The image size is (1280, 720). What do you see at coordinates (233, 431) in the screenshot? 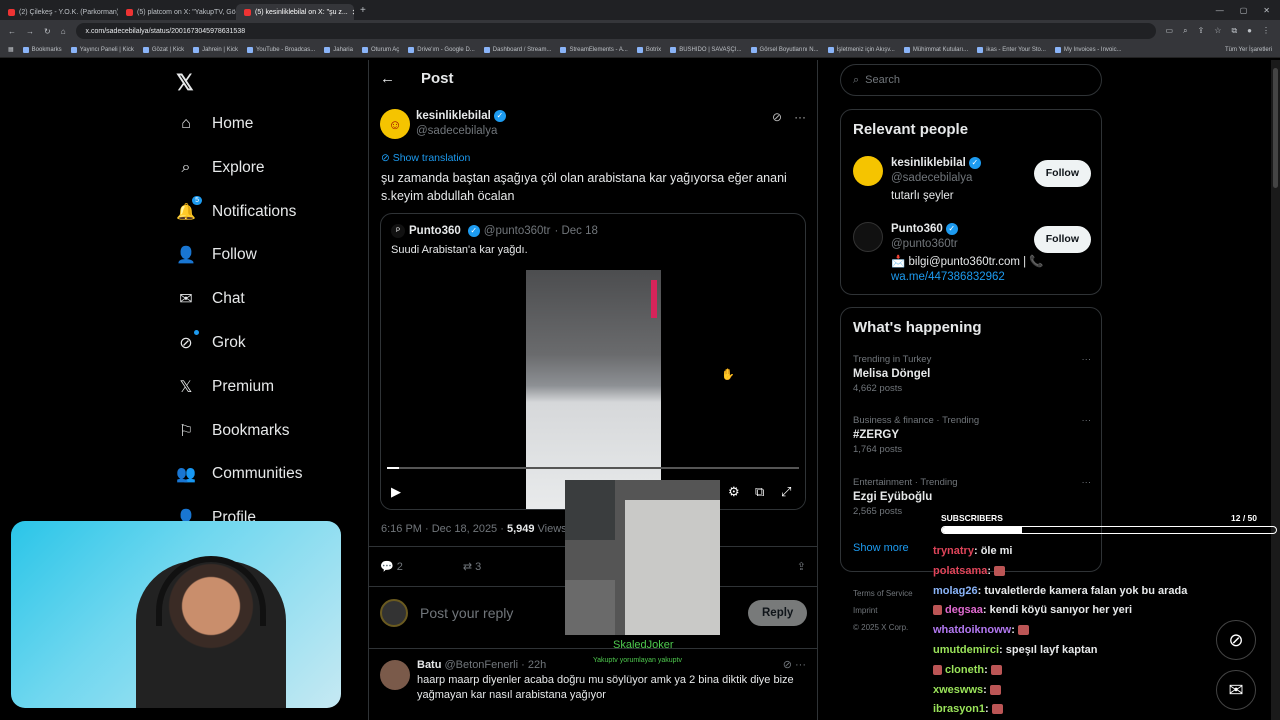
I see `nav-item-bookmarks: ⚐ Bookmarks` at bounding box center [233, 431].